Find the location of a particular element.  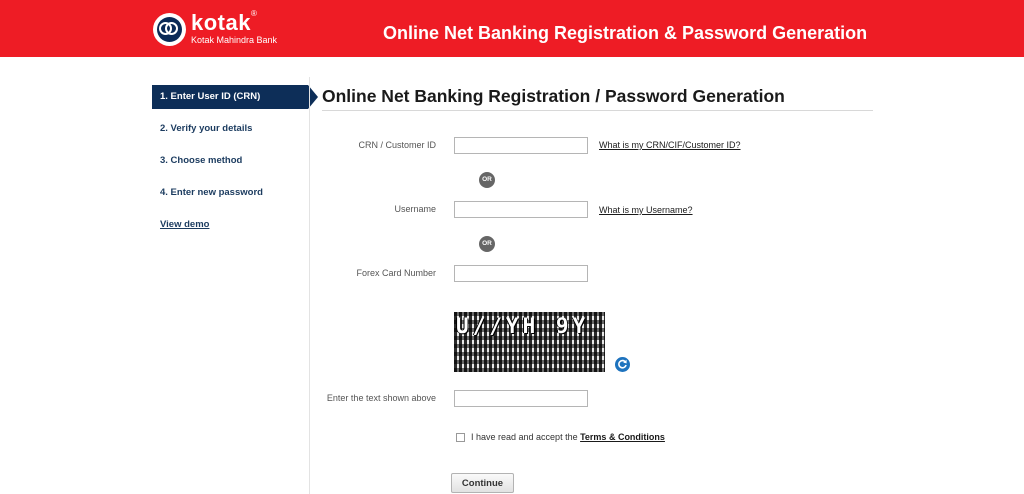

crn-help-link: What is my CRN/CIF/Customer ID? is located at coordinates (670, 145).